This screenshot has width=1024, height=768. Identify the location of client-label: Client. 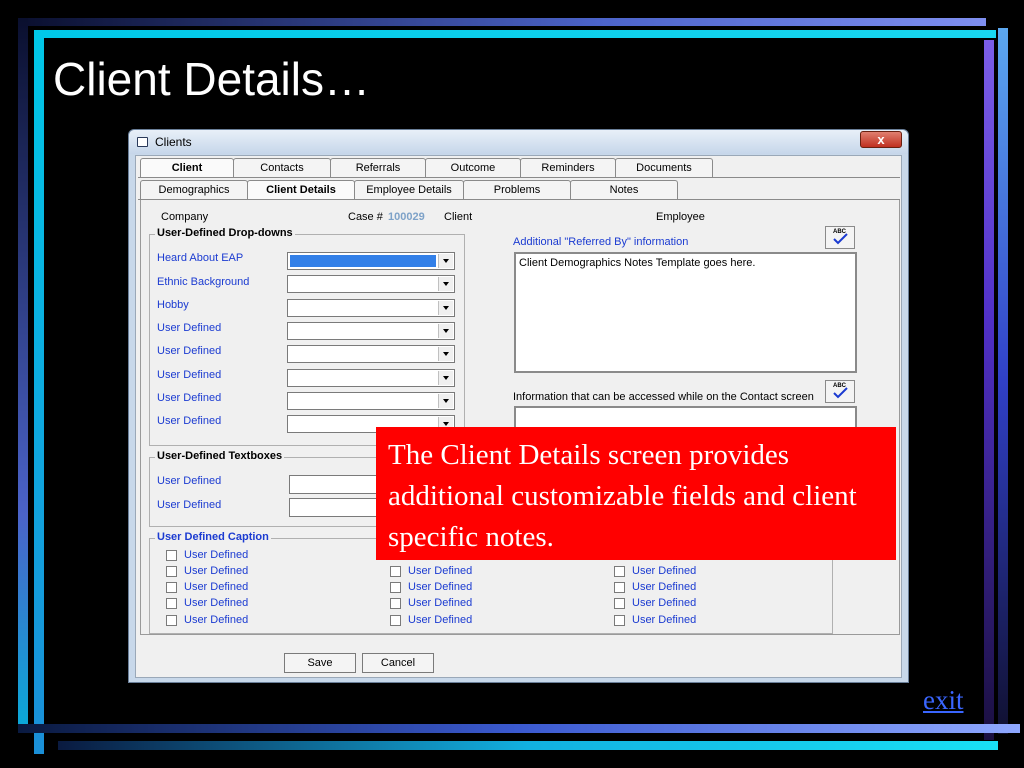
(458, 217).